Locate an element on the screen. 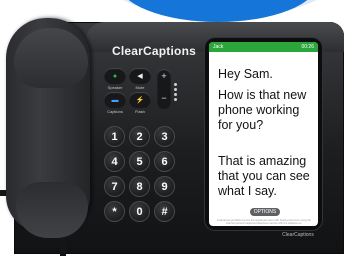 The image size is (344, 256). captions-button: ▬ is located at coordinates (115, 100).